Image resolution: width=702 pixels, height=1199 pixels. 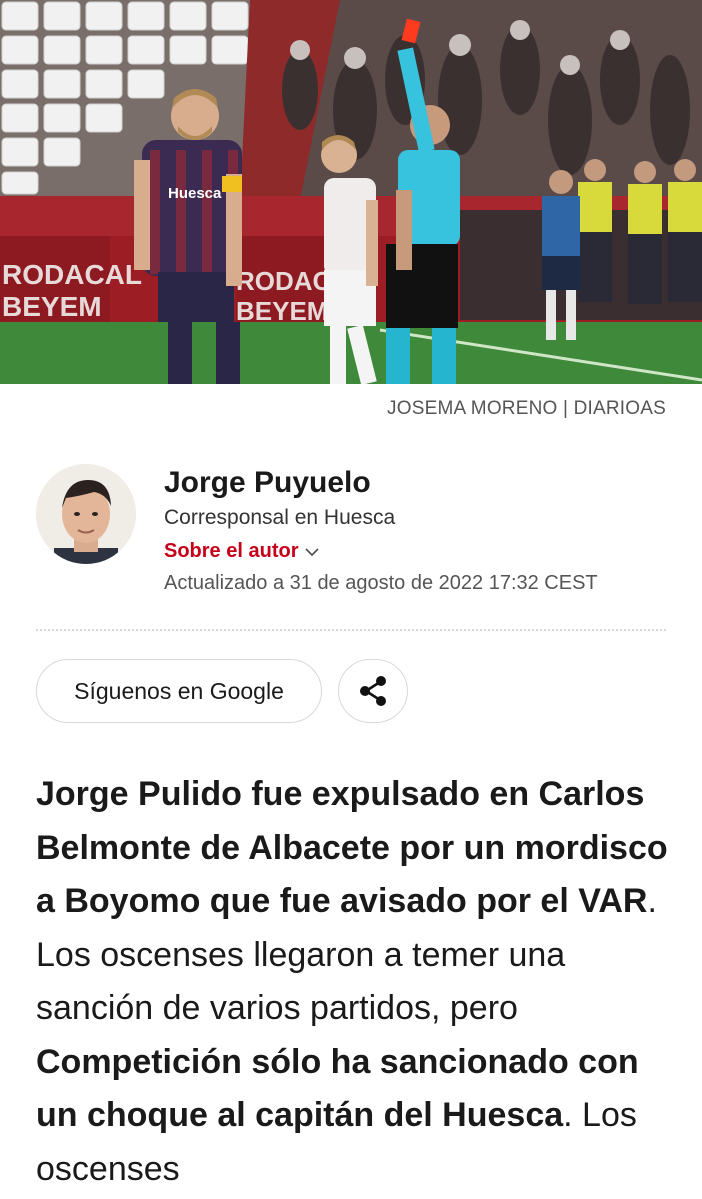 I want to click on chevron-down-icon, so click(x=312, y=551).